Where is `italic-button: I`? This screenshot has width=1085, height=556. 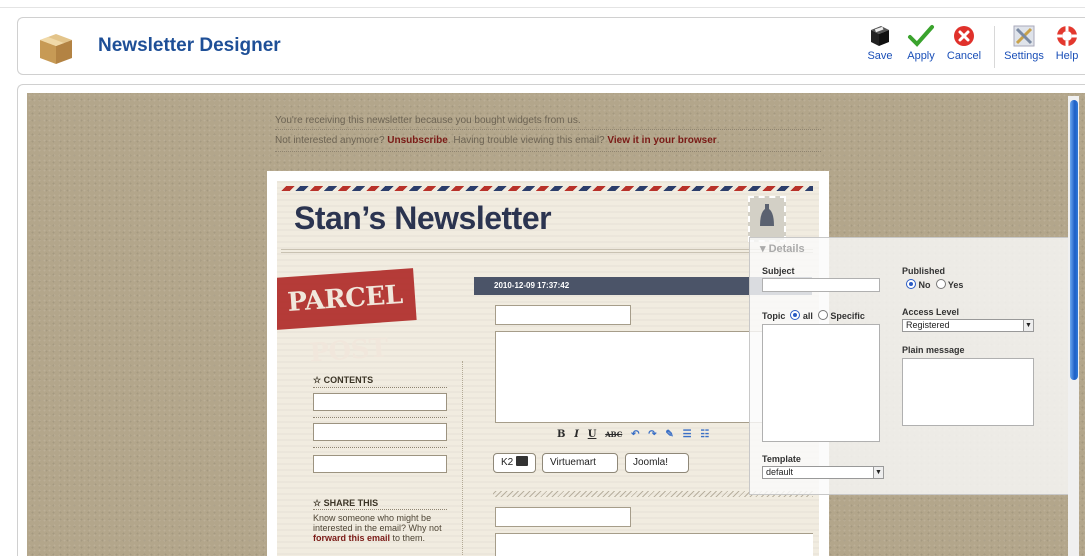
italic-button: I is located at coordinates (576, 434).